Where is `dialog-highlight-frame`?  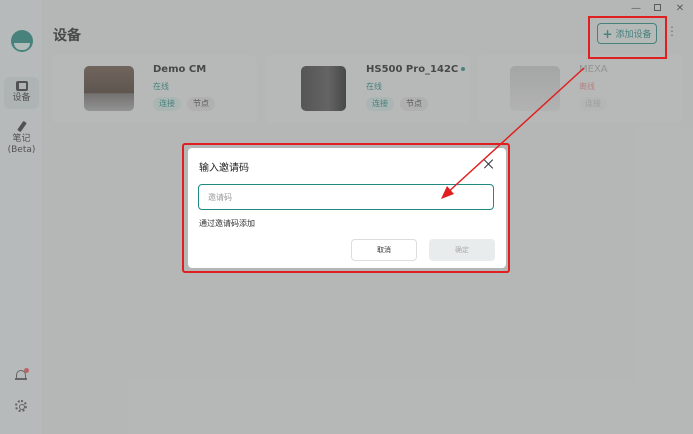 dialog-highlight-frame is located at coordinates (346, 208).